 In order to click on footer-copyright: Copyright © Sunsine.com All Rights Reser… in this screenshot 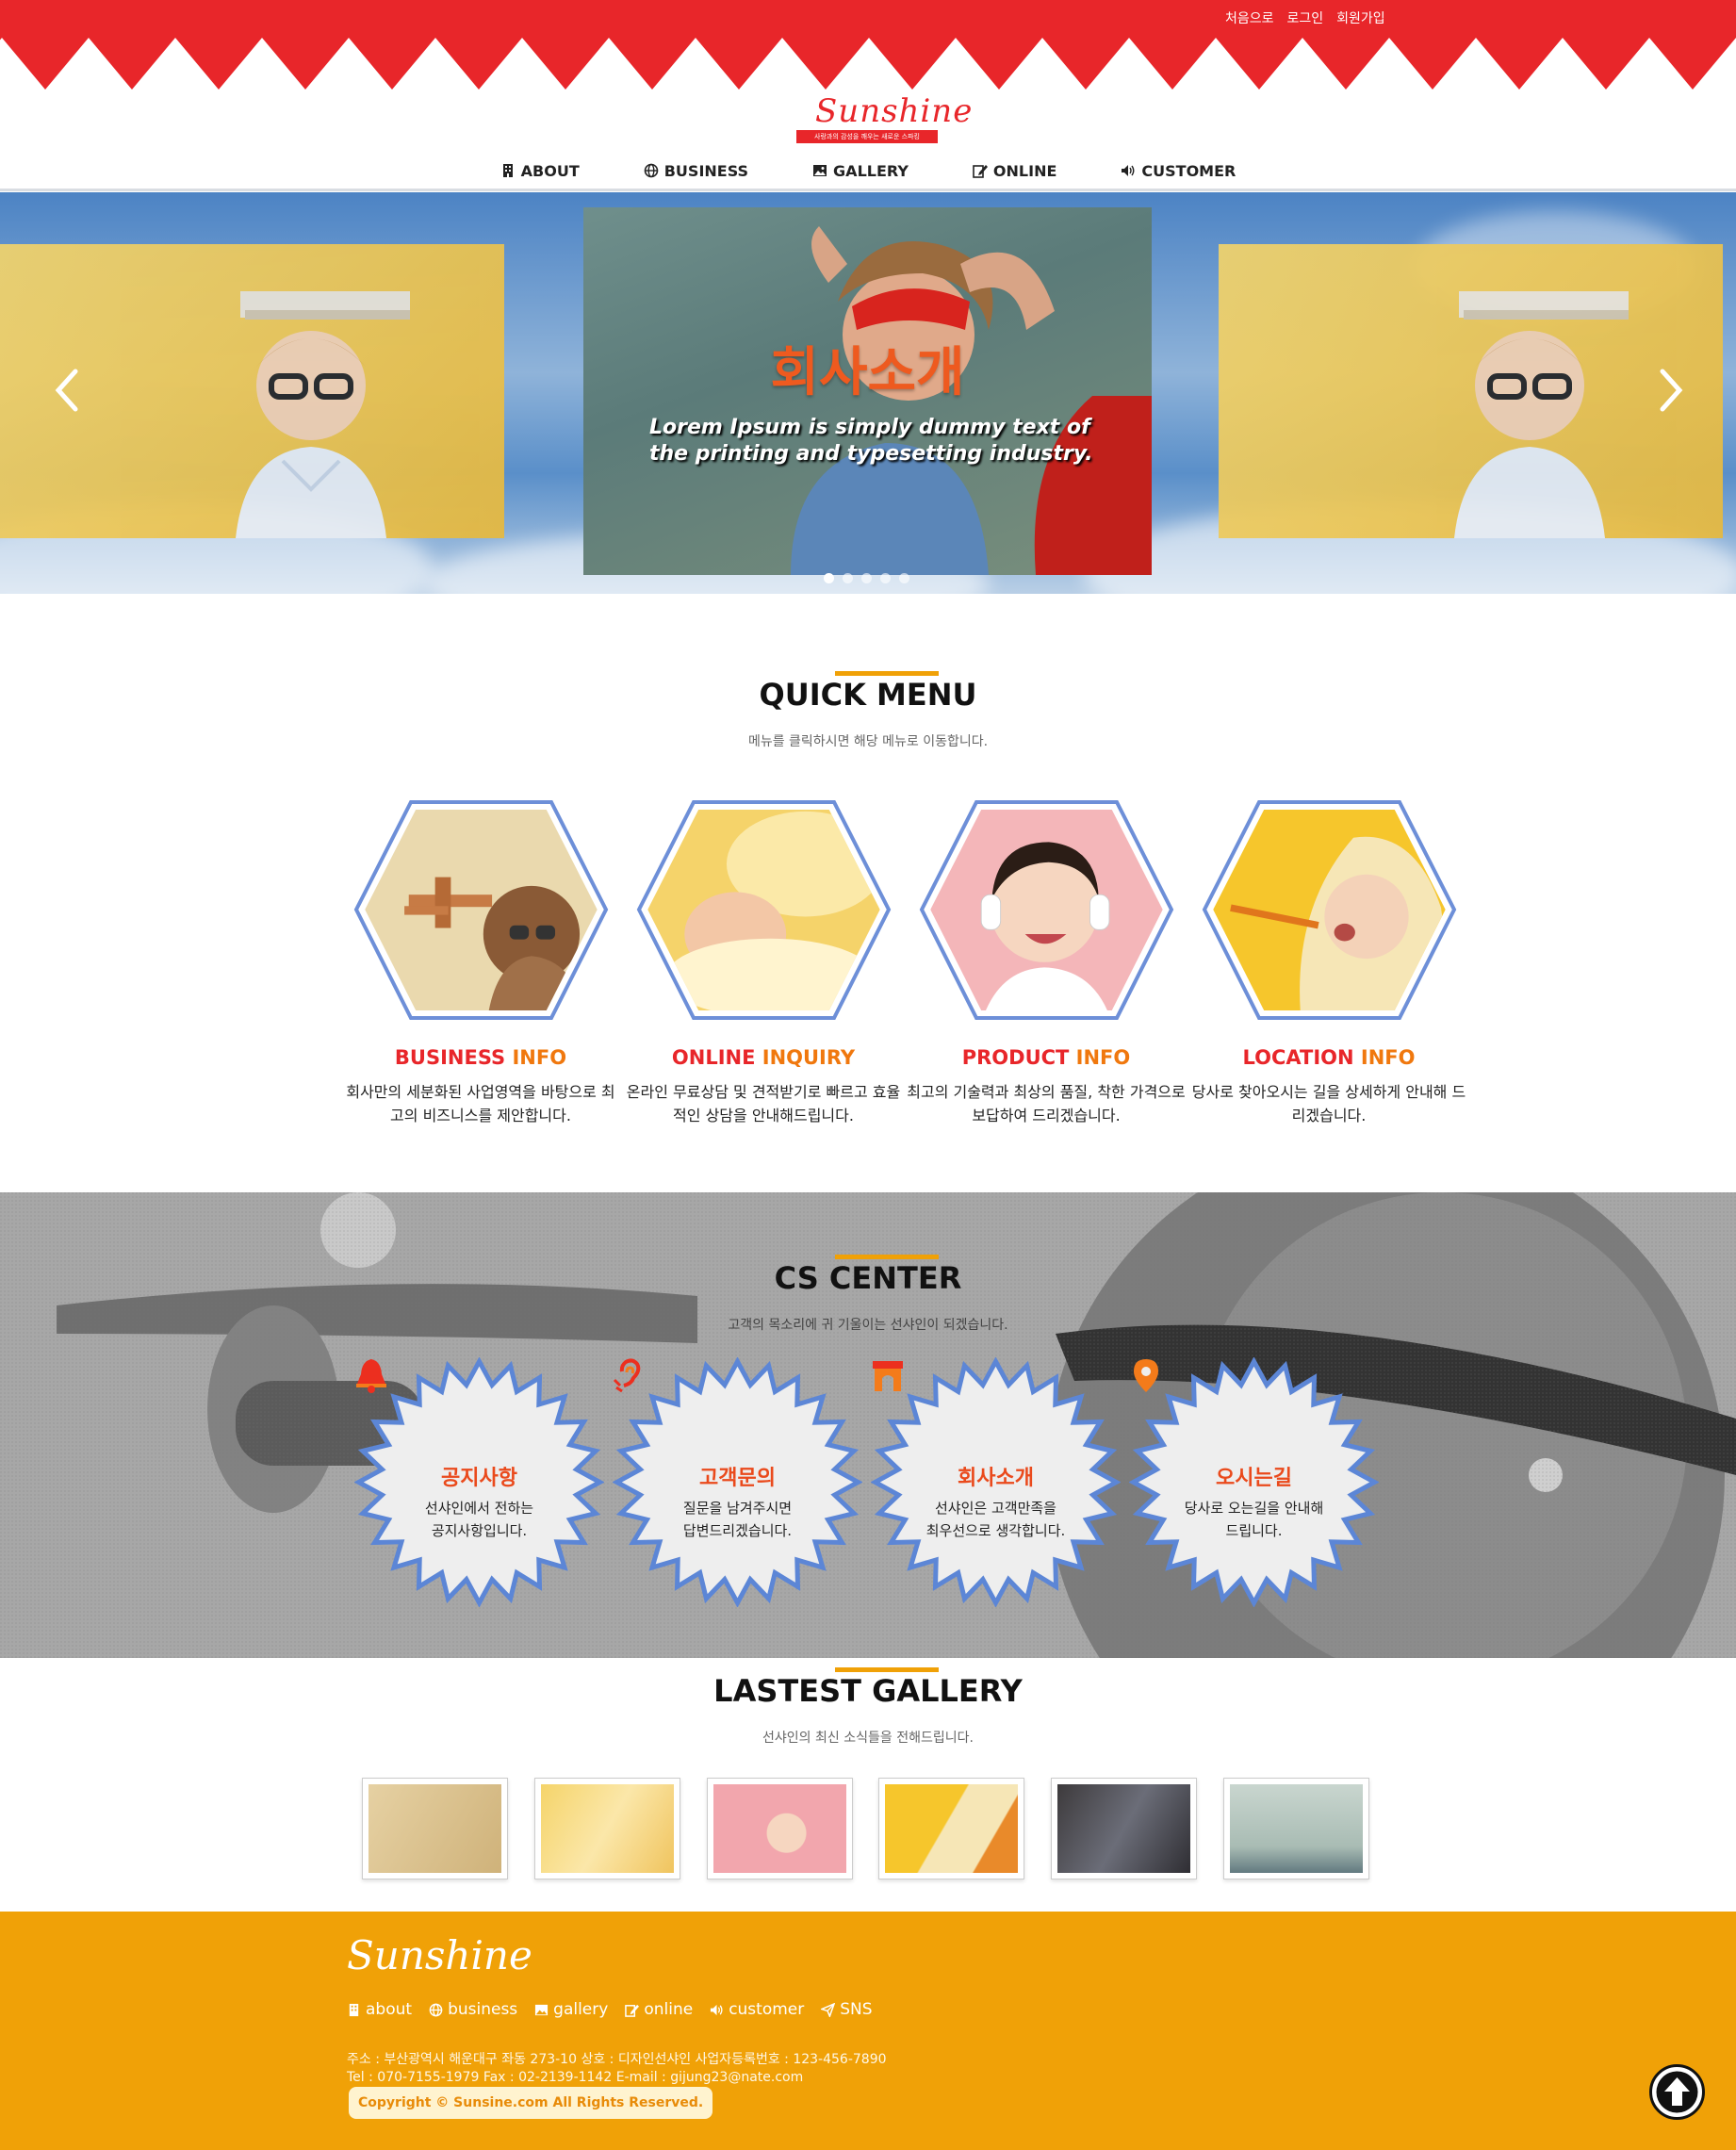, I will do `click(531, 2103)`.